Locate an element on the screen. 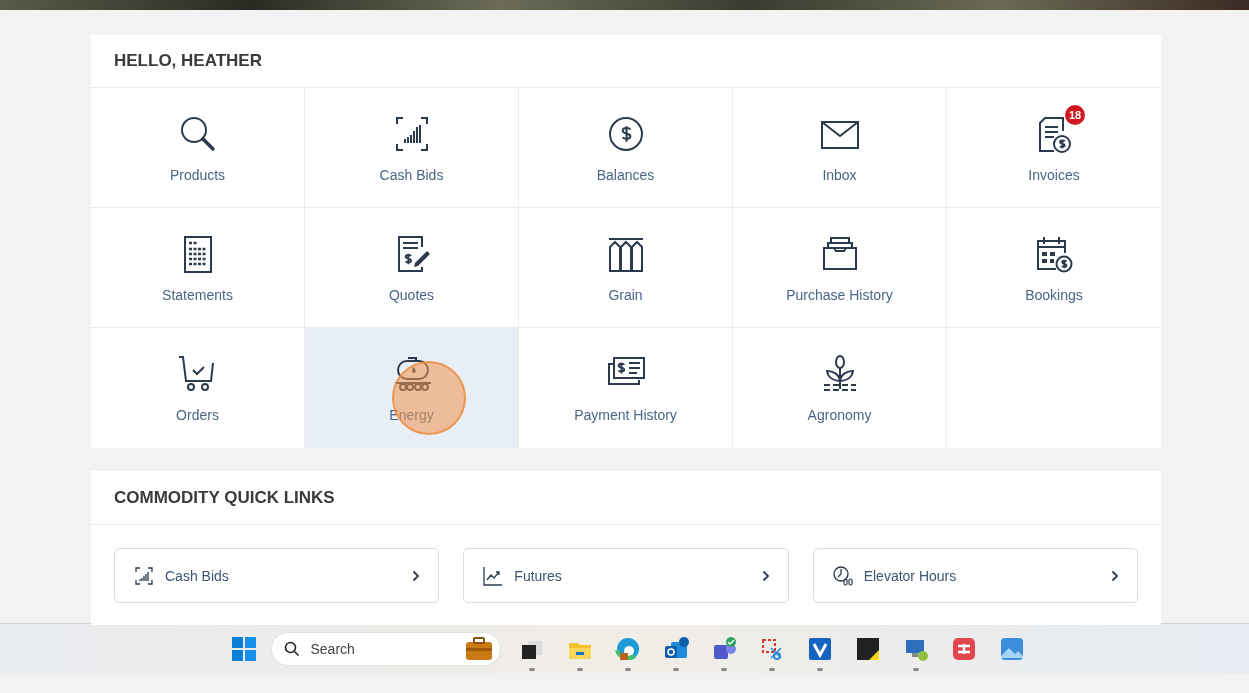  tile-label: Bookings is located at coordinates (1054, 294).